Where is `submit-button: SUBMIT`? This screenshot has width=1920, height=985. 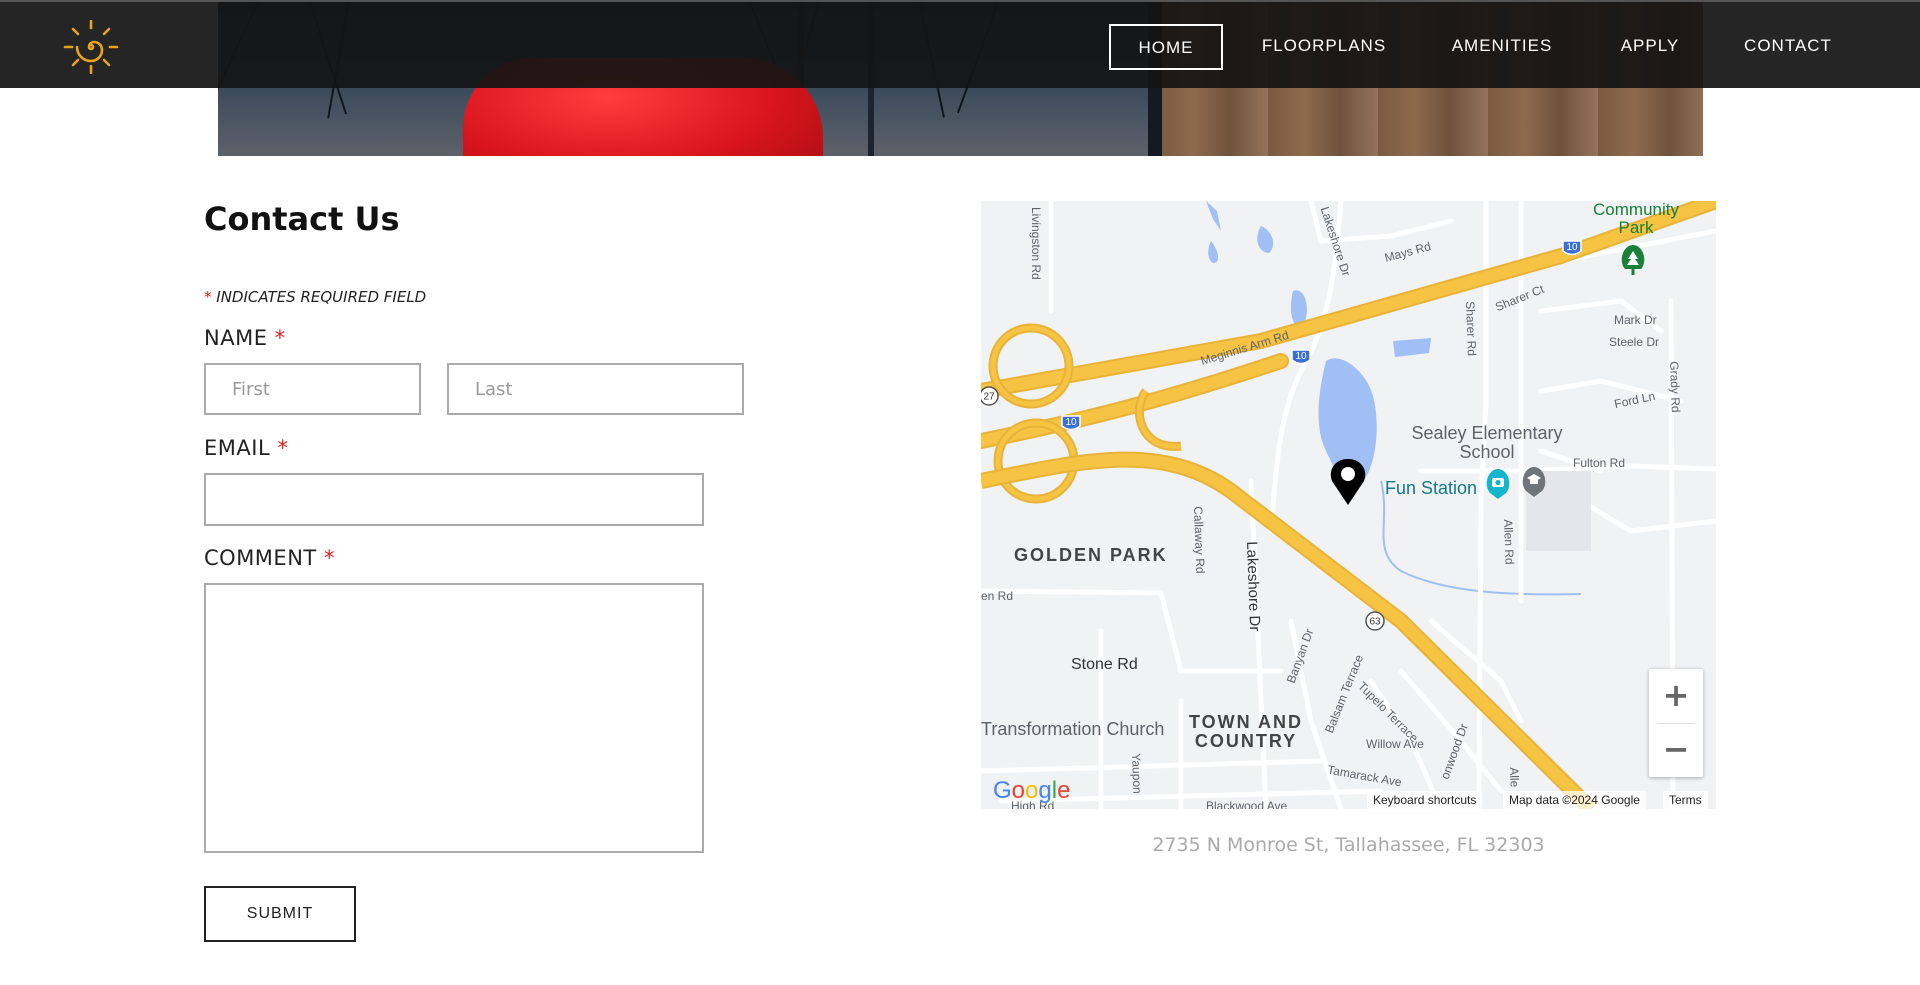
submit-button: SUBMIT is located at coordinates (280, 914).